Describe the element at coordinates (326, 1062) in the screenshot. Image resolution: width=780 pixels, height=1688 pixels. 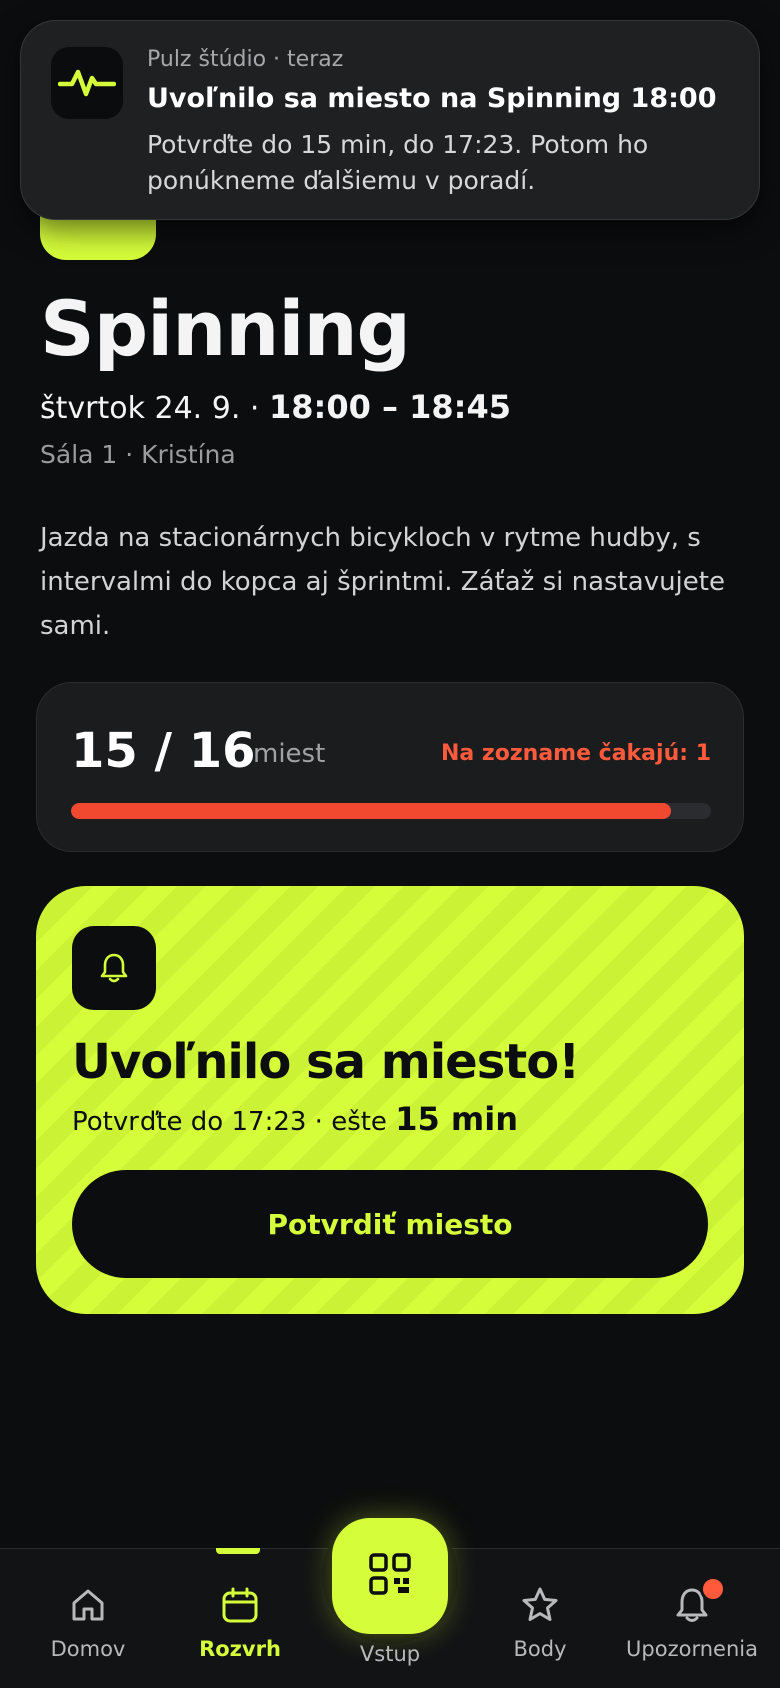
I see `spot-title: Uvoľnilo sa miesto!` at that location.